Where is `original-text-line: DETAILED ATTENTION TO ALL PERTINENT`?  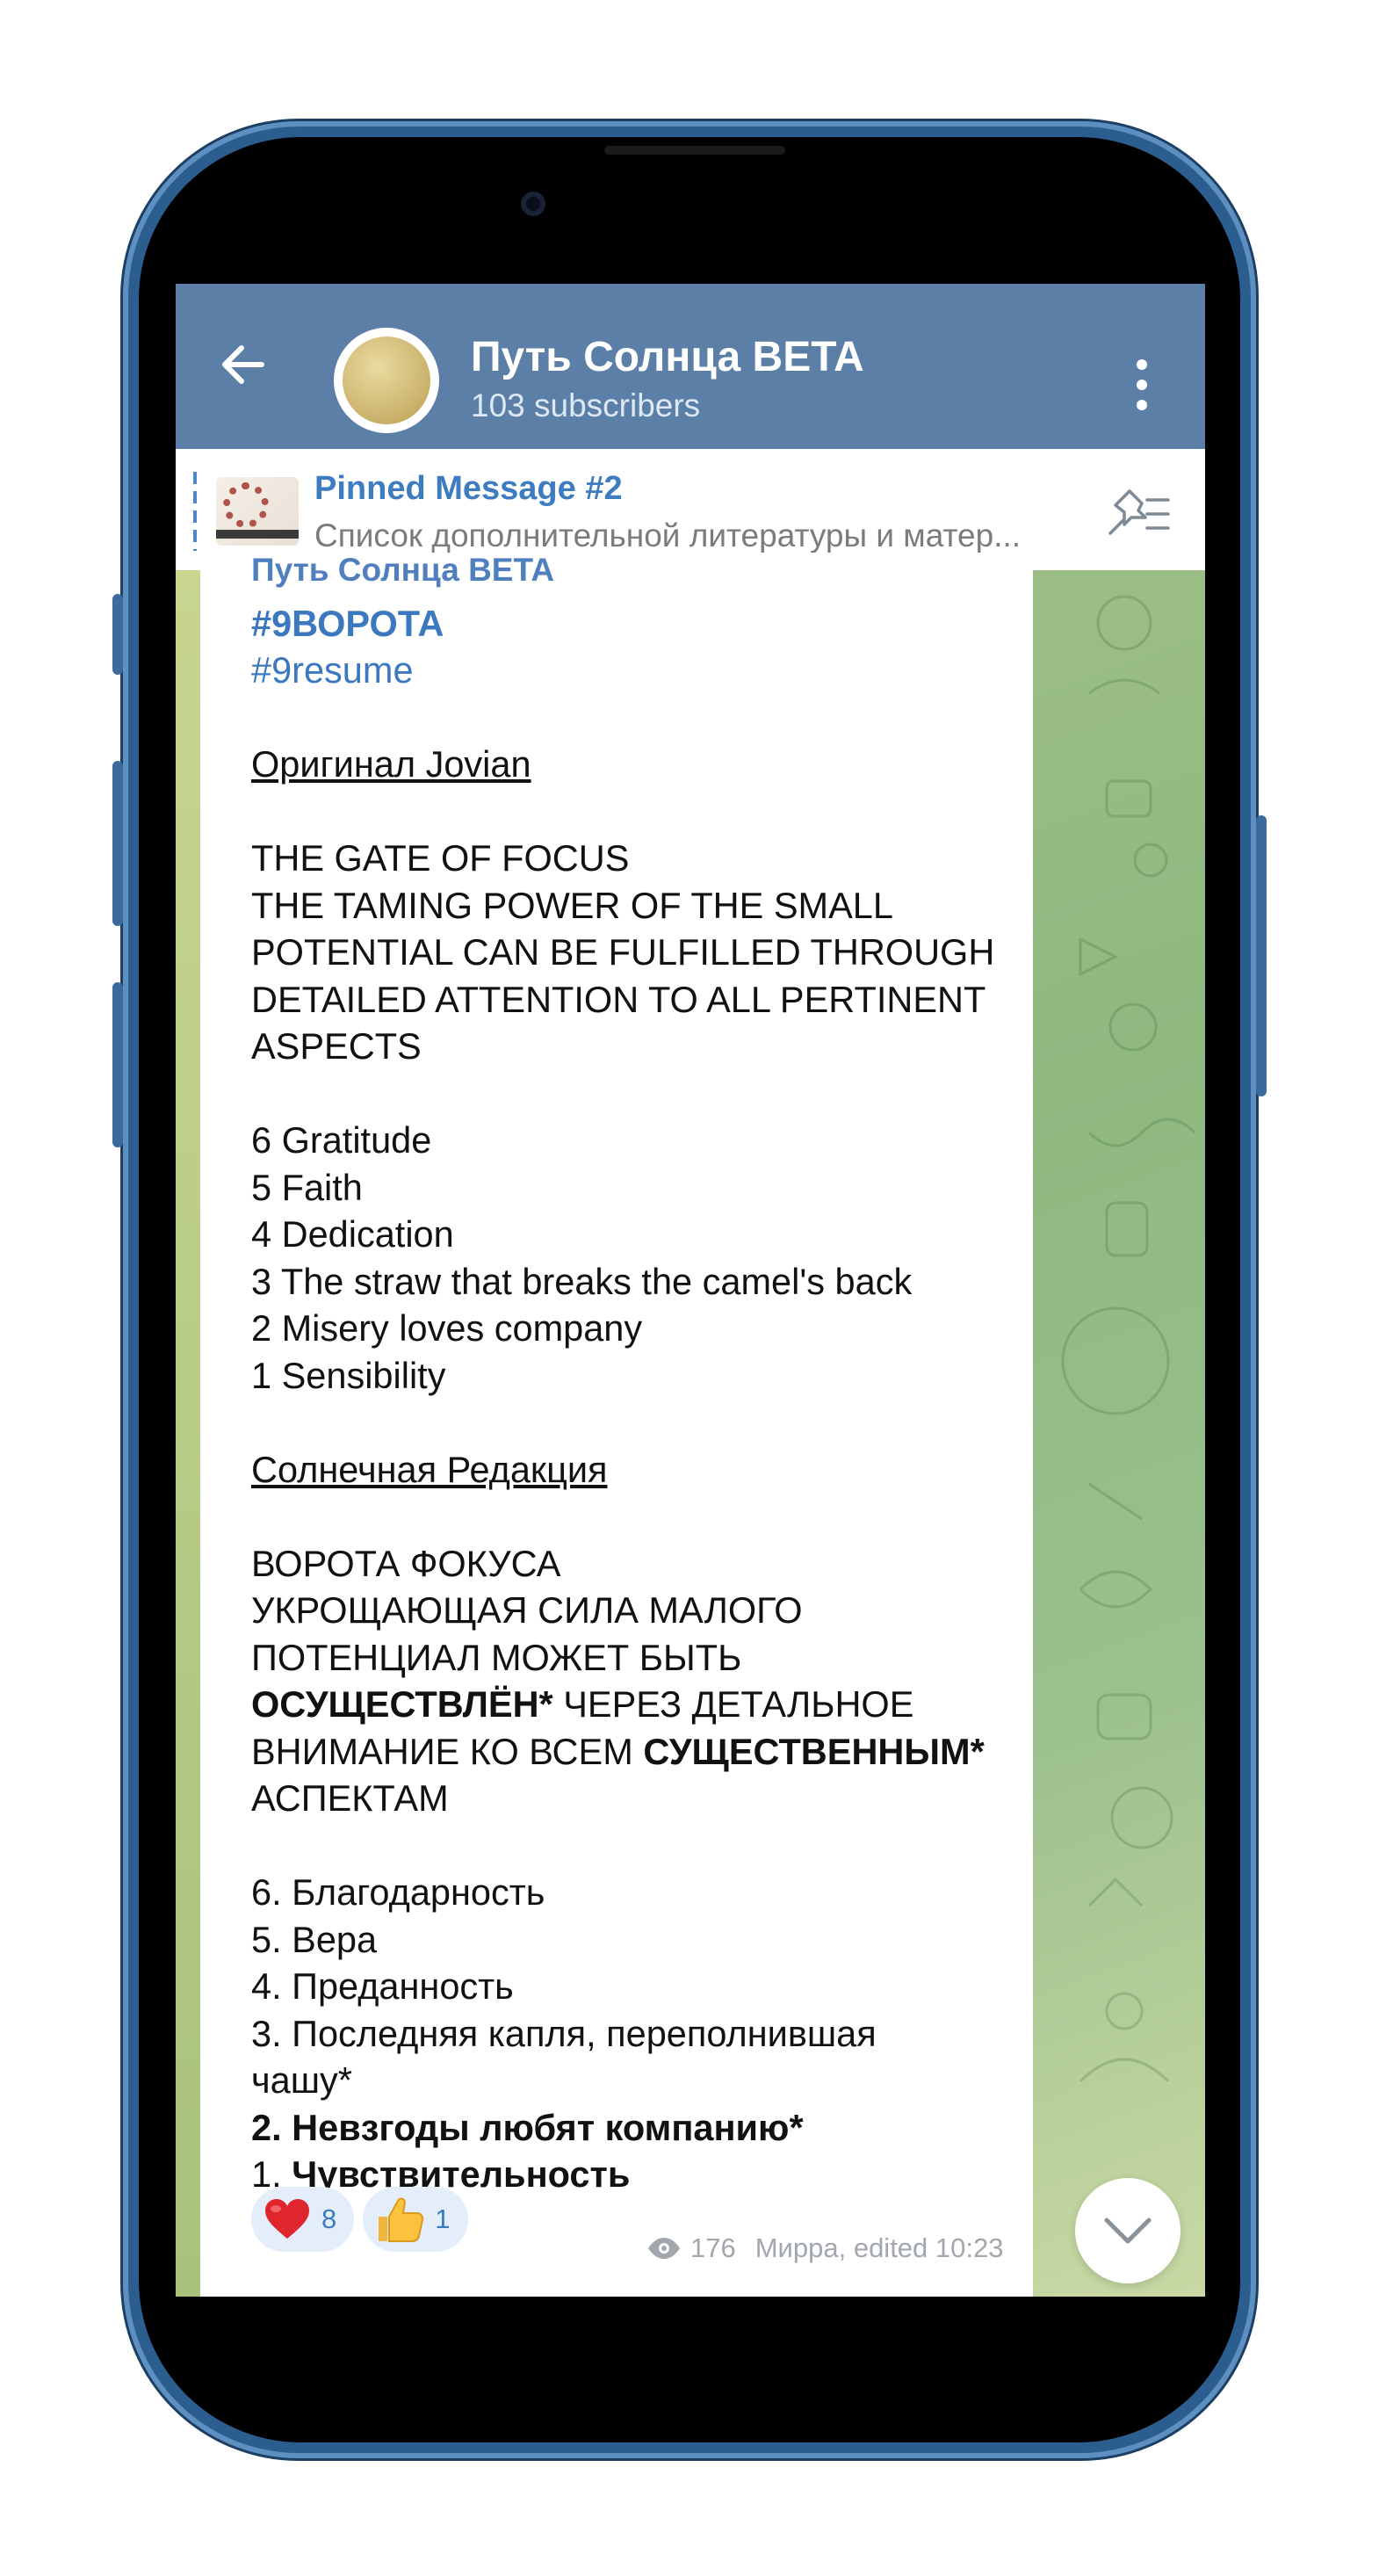 original-text-line: DETAILED ATTENTION TO ALL PERTINENT is located at coordinates (618, 999).